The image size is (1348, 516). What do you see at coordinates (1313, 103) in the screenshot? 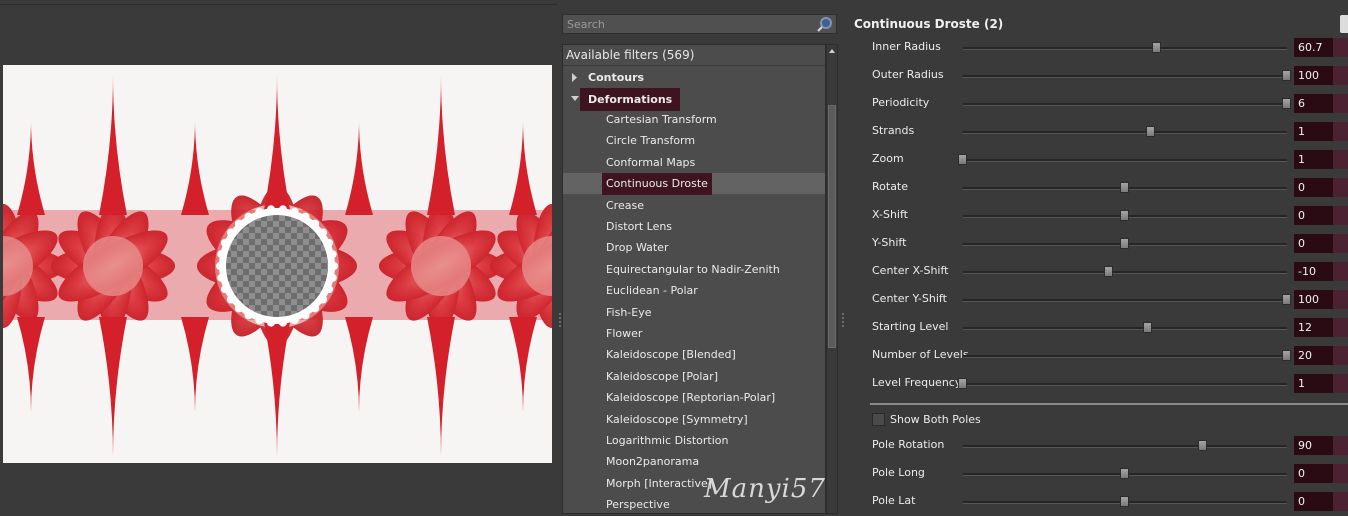
I see `parameter-value-input: 6` at bounding box center [1313, 103].